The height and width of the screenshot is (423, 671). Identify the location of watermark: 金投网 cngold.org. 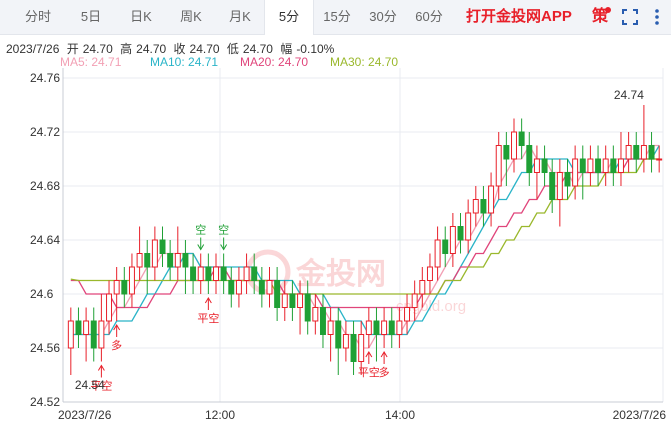
(355, 282).